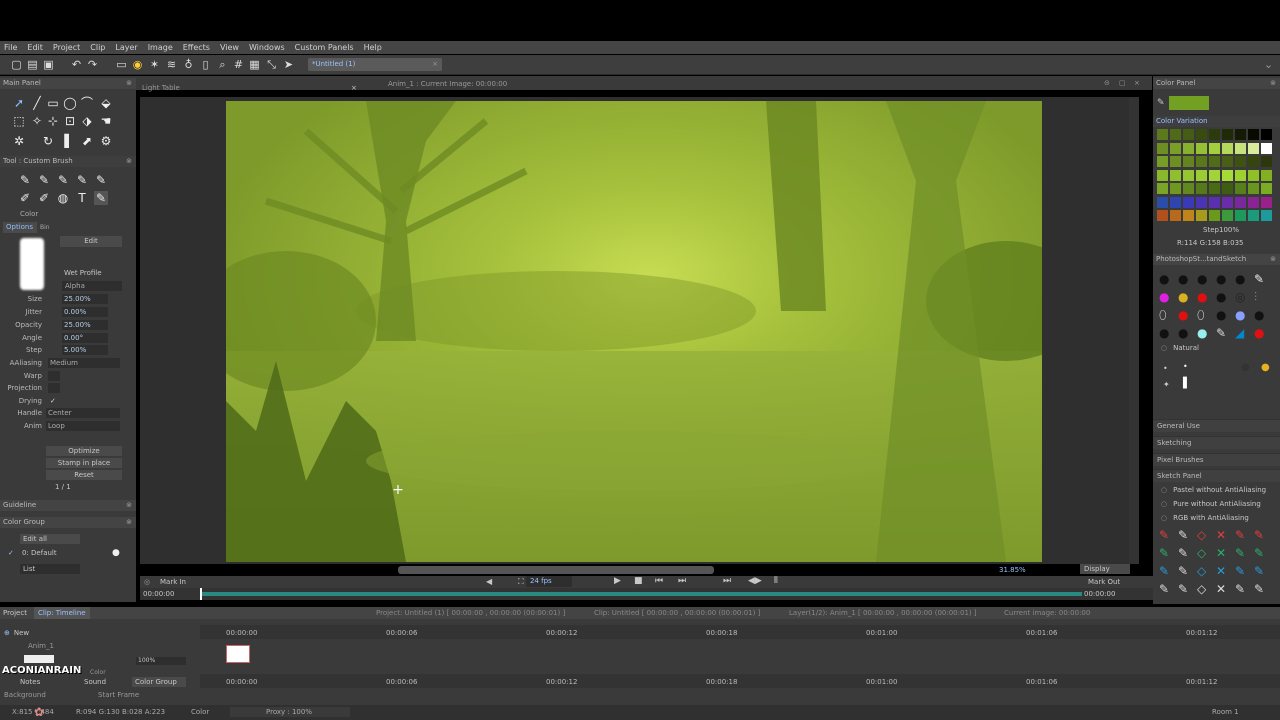 Image resolution: width=1280 pixels, height=720 pixels. I want to click on airbrush-icon: ✐, so click(25, 198).